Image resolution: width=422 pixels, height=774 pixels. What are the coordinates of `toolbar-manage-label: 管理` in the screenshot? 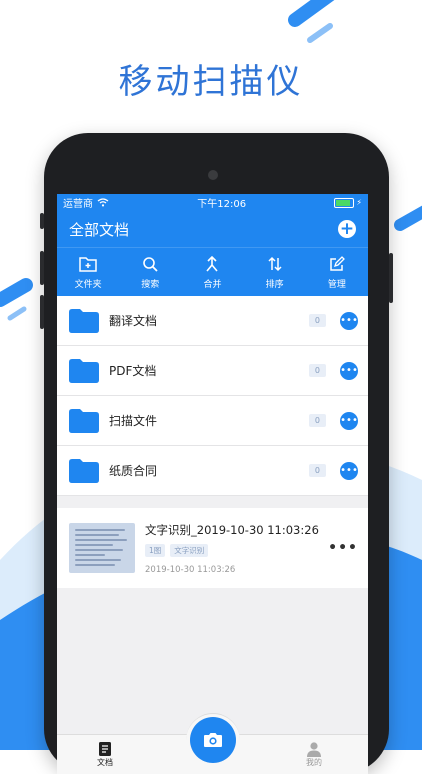 It's located at (336, 285).